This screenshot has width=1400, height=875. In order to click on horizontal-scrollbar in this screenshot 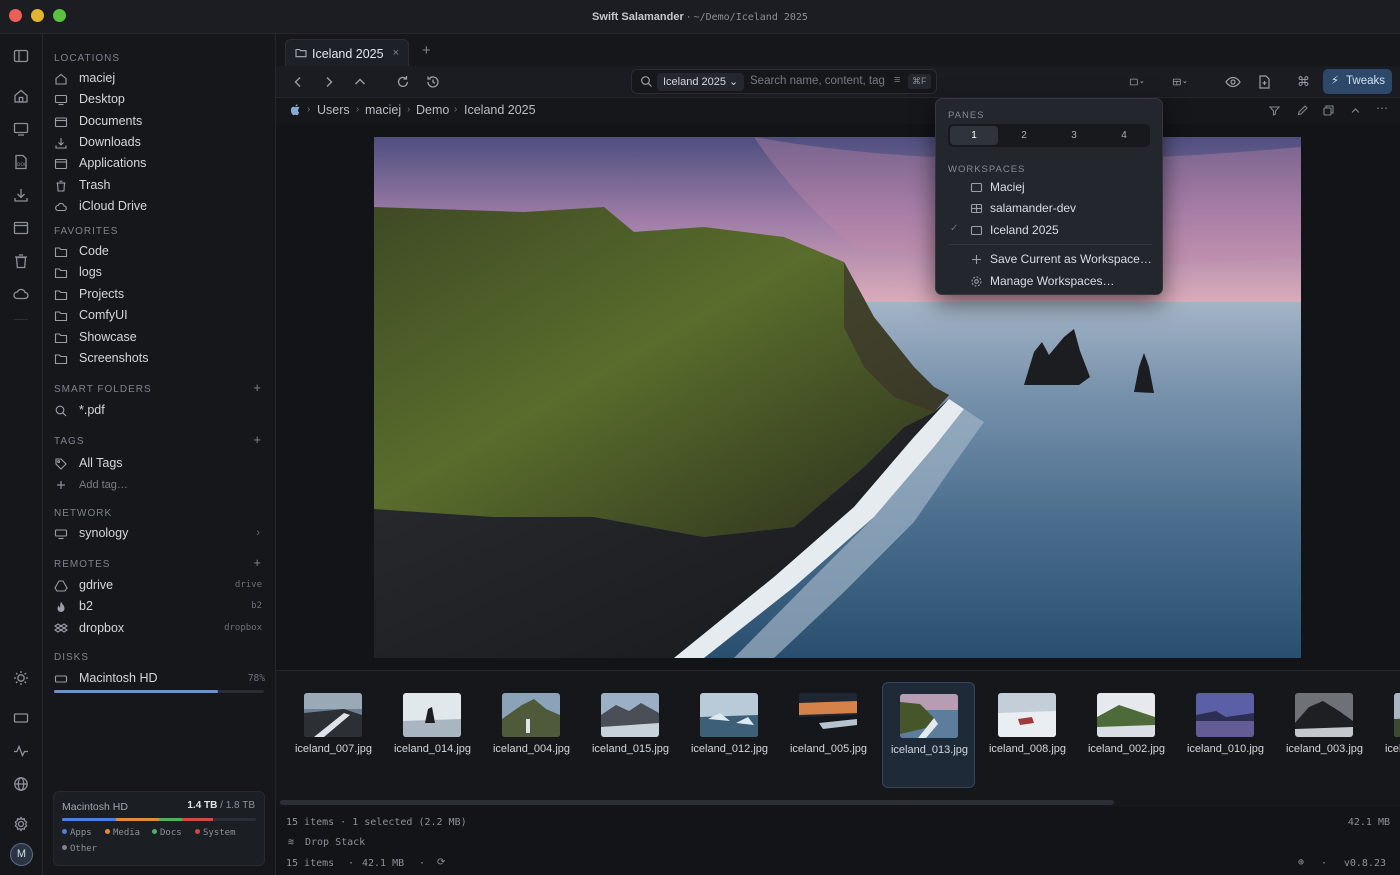, I will do `click(697, 802)`.